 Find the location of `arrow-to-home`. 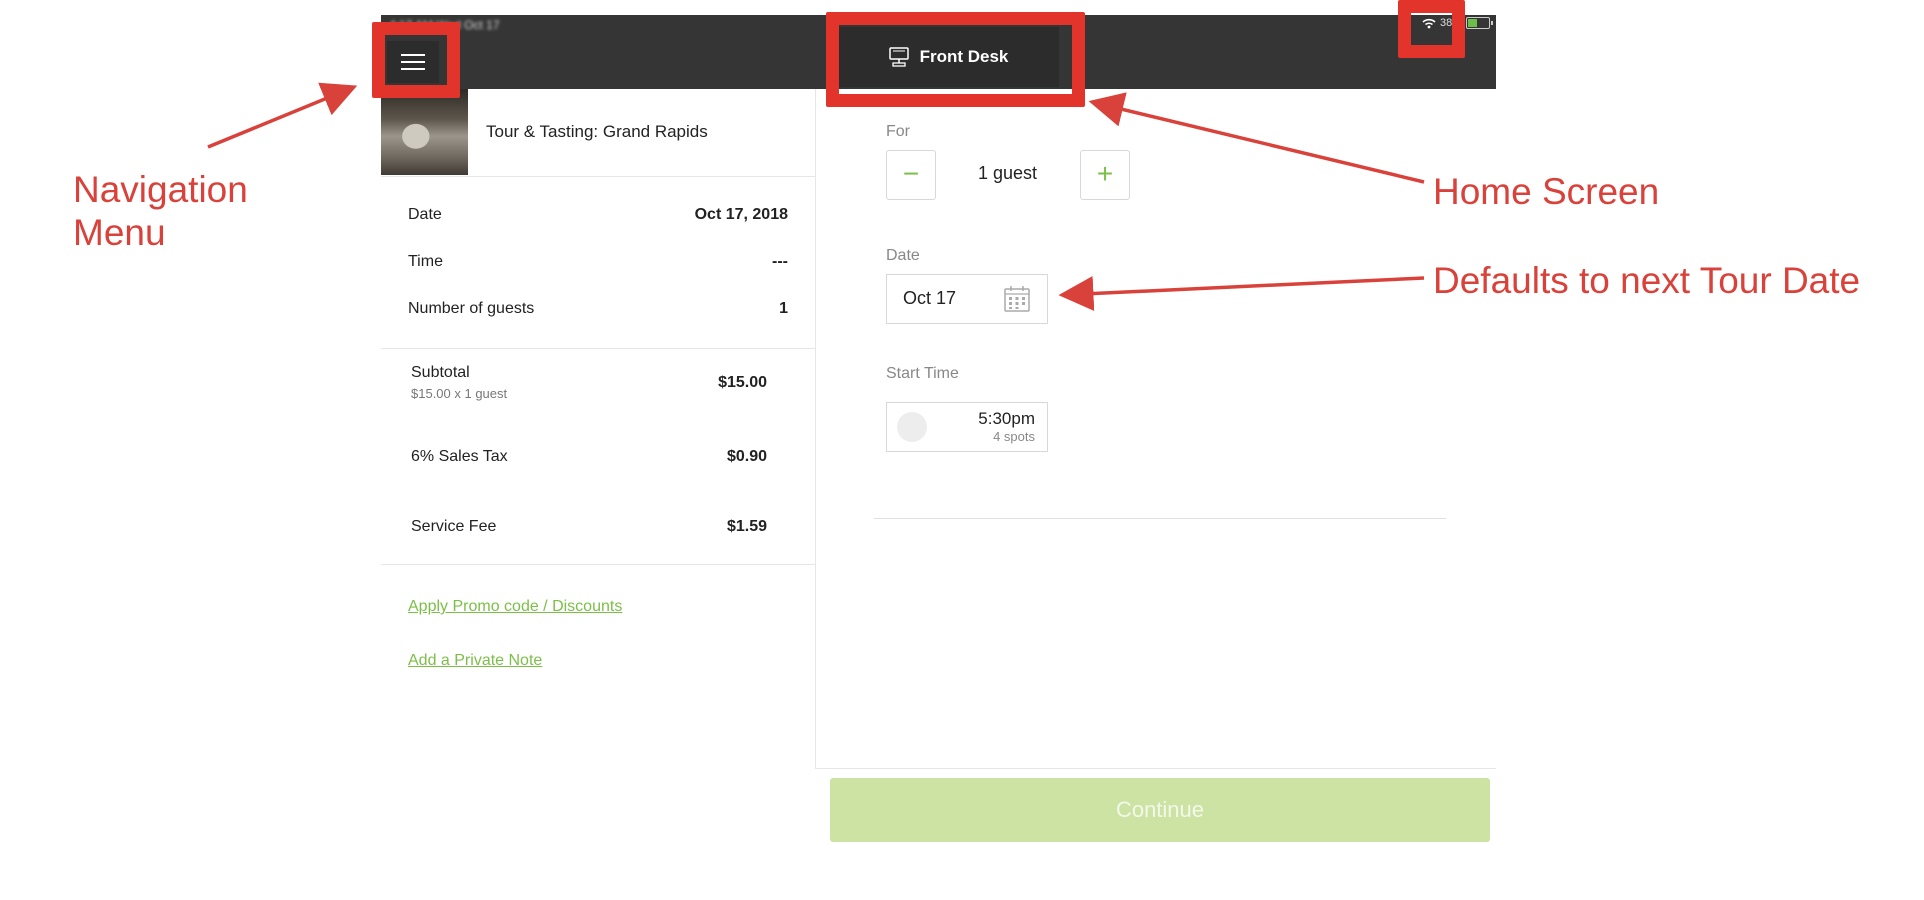

arrow-to-home is located at coordinates (1256, 138).